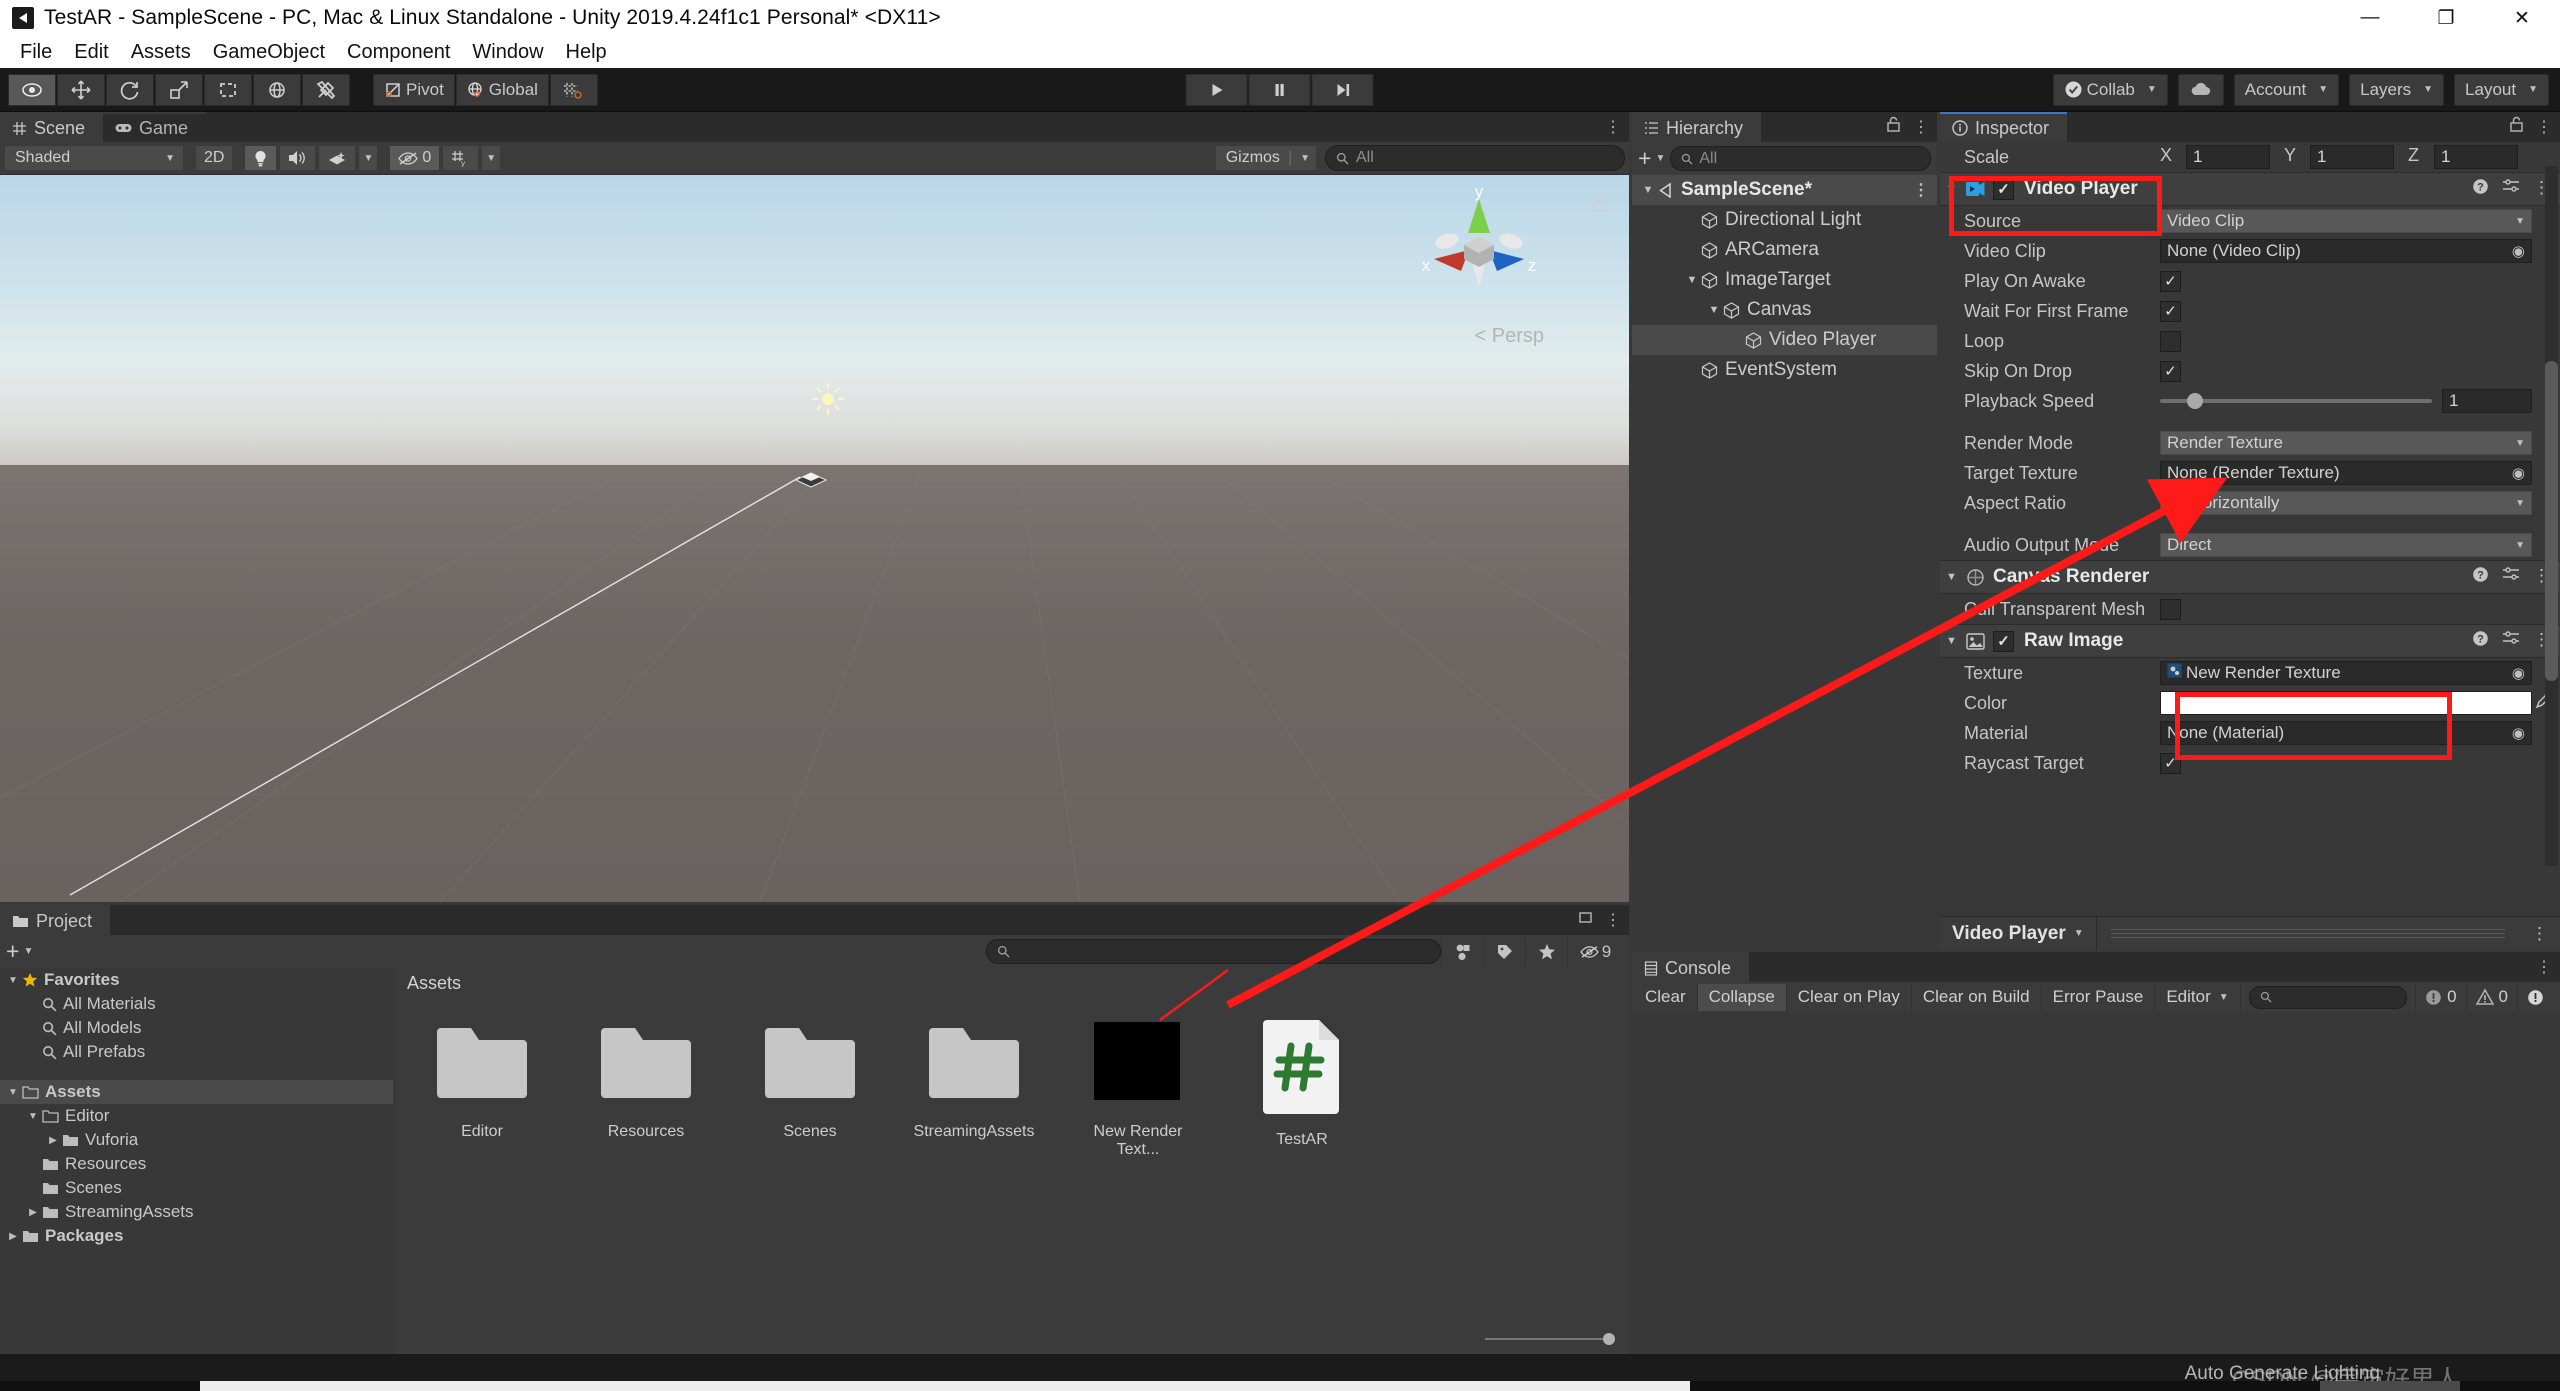  What do you see at coordinates (52, 127) in the screenshot?
I see `tab-scene: Scene` at bounding box center [52, 127].